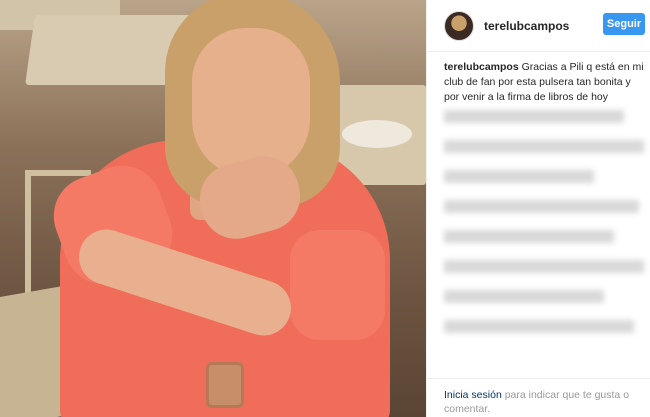 This screenshot has width=650, height=417. What do you see at coordinates (473, 395) in the screenshot?
I see `login-link: Inicia sesión` at bounding box center [473, 395].